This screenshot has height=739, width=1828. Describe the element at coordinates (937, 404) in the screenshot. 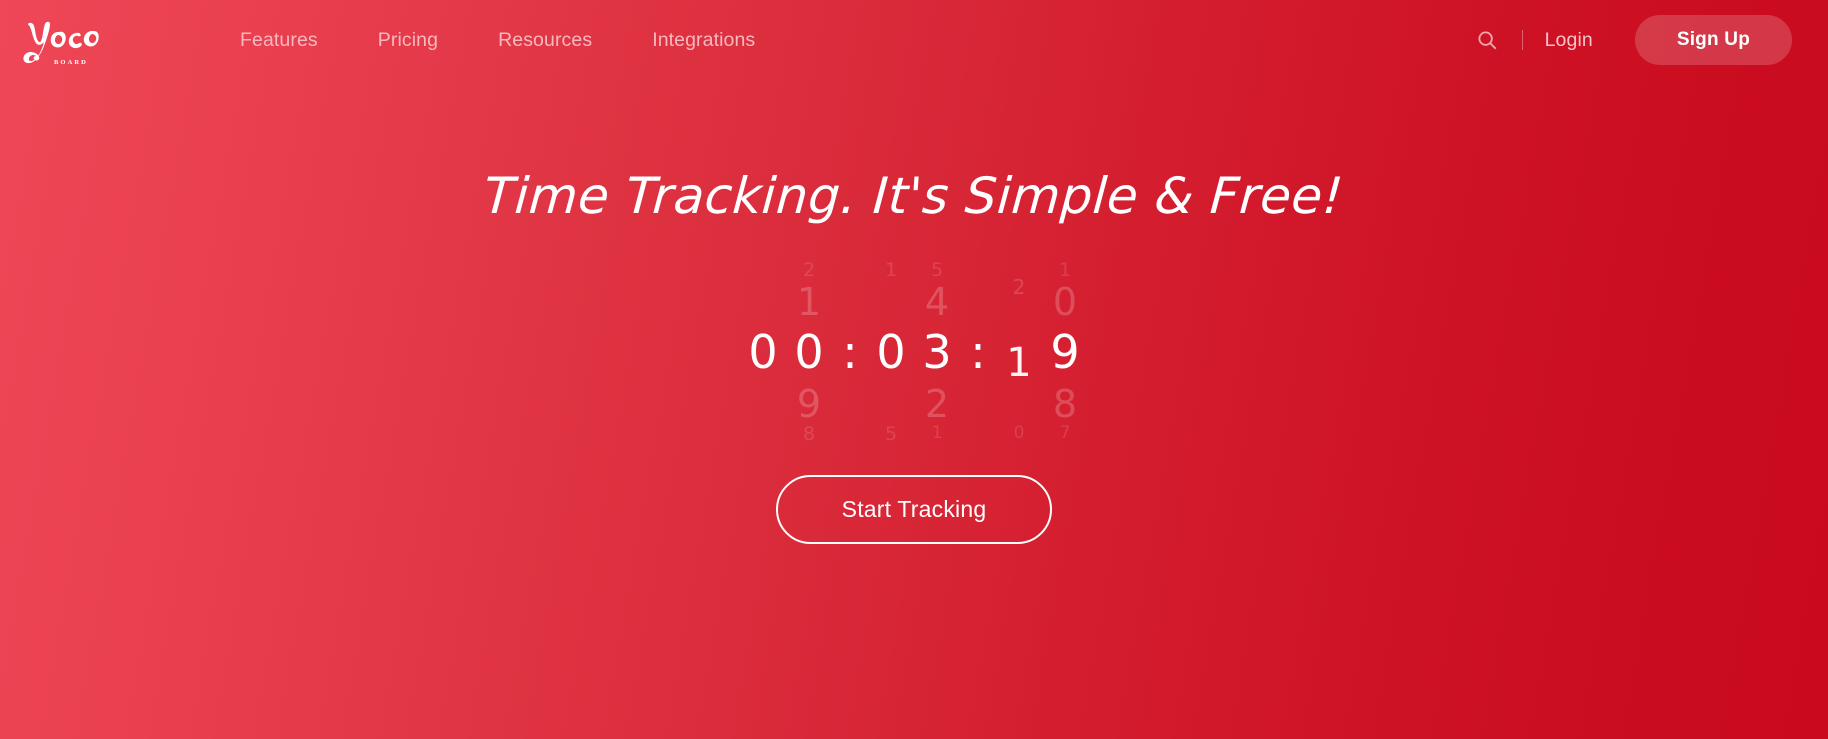

I see `digit-down: 2` at that location.